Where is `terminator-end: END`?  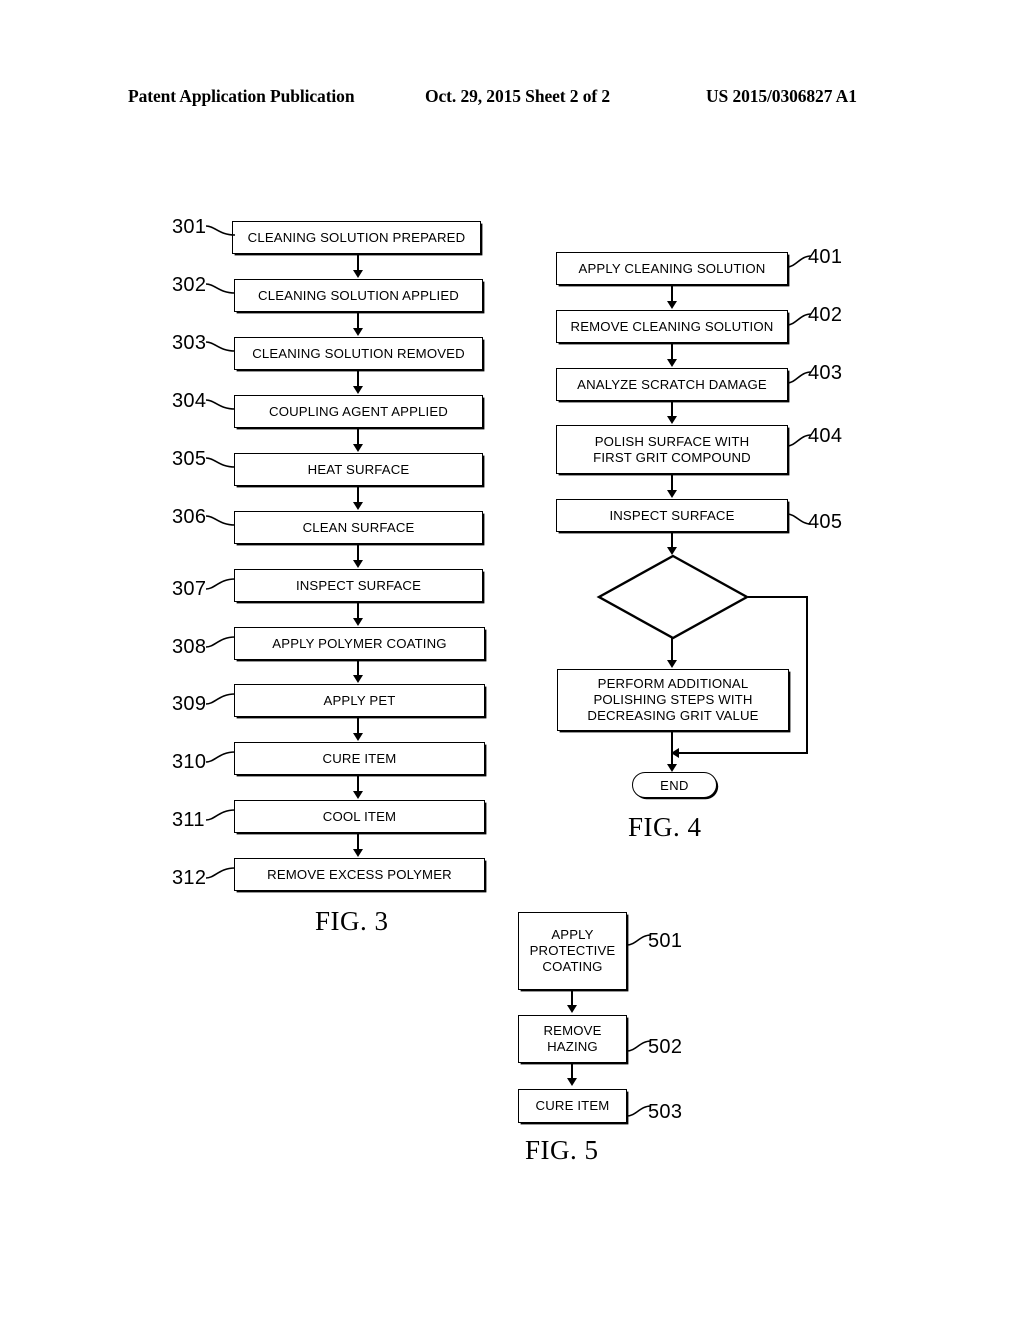
terminator-end: END is located at coordinates (674, 785).